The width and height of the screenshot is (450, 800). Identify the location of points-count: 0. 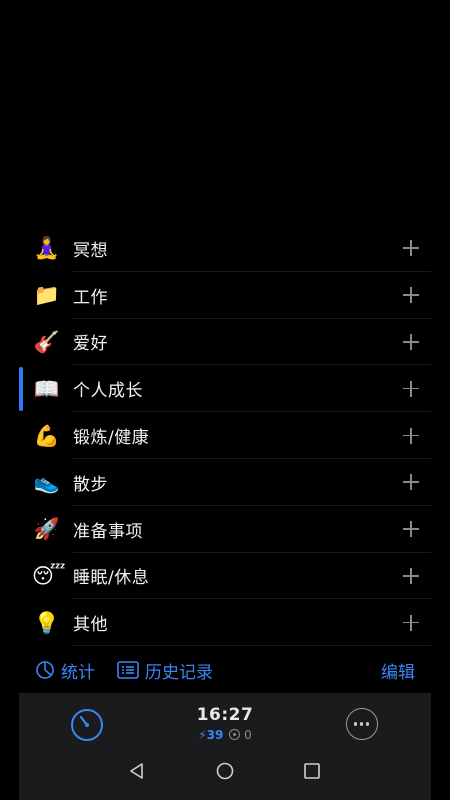
(248, 735).